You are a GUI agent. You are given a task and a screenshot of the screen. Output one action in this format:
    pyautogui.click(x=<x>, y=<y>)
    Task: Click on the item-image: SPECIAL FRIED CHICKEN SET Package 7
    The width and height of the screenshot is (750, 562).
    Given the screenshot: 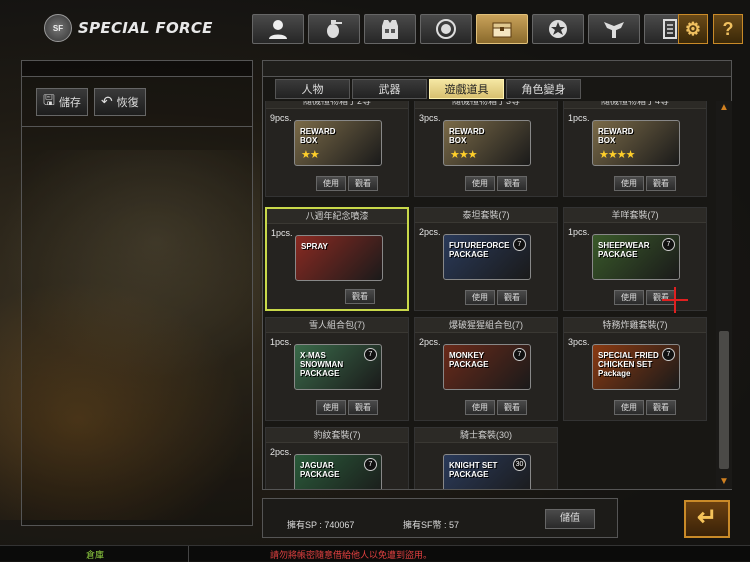 What is the action you would take?
    pyautogui.click(x=636, y=367)
    